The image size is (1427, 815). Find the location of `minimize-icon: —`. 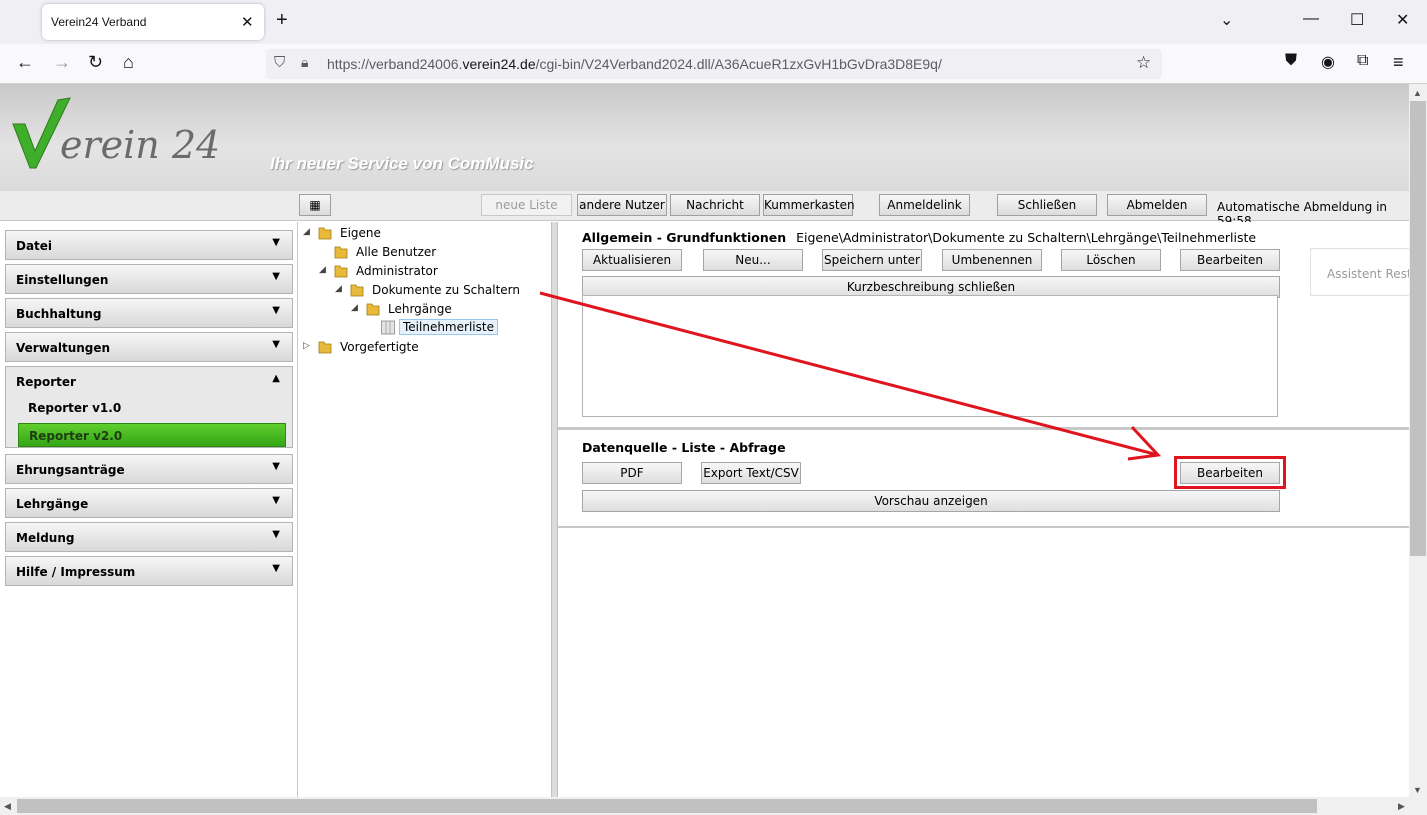

minimize-icon: — is located at coordinates (1311, 19).